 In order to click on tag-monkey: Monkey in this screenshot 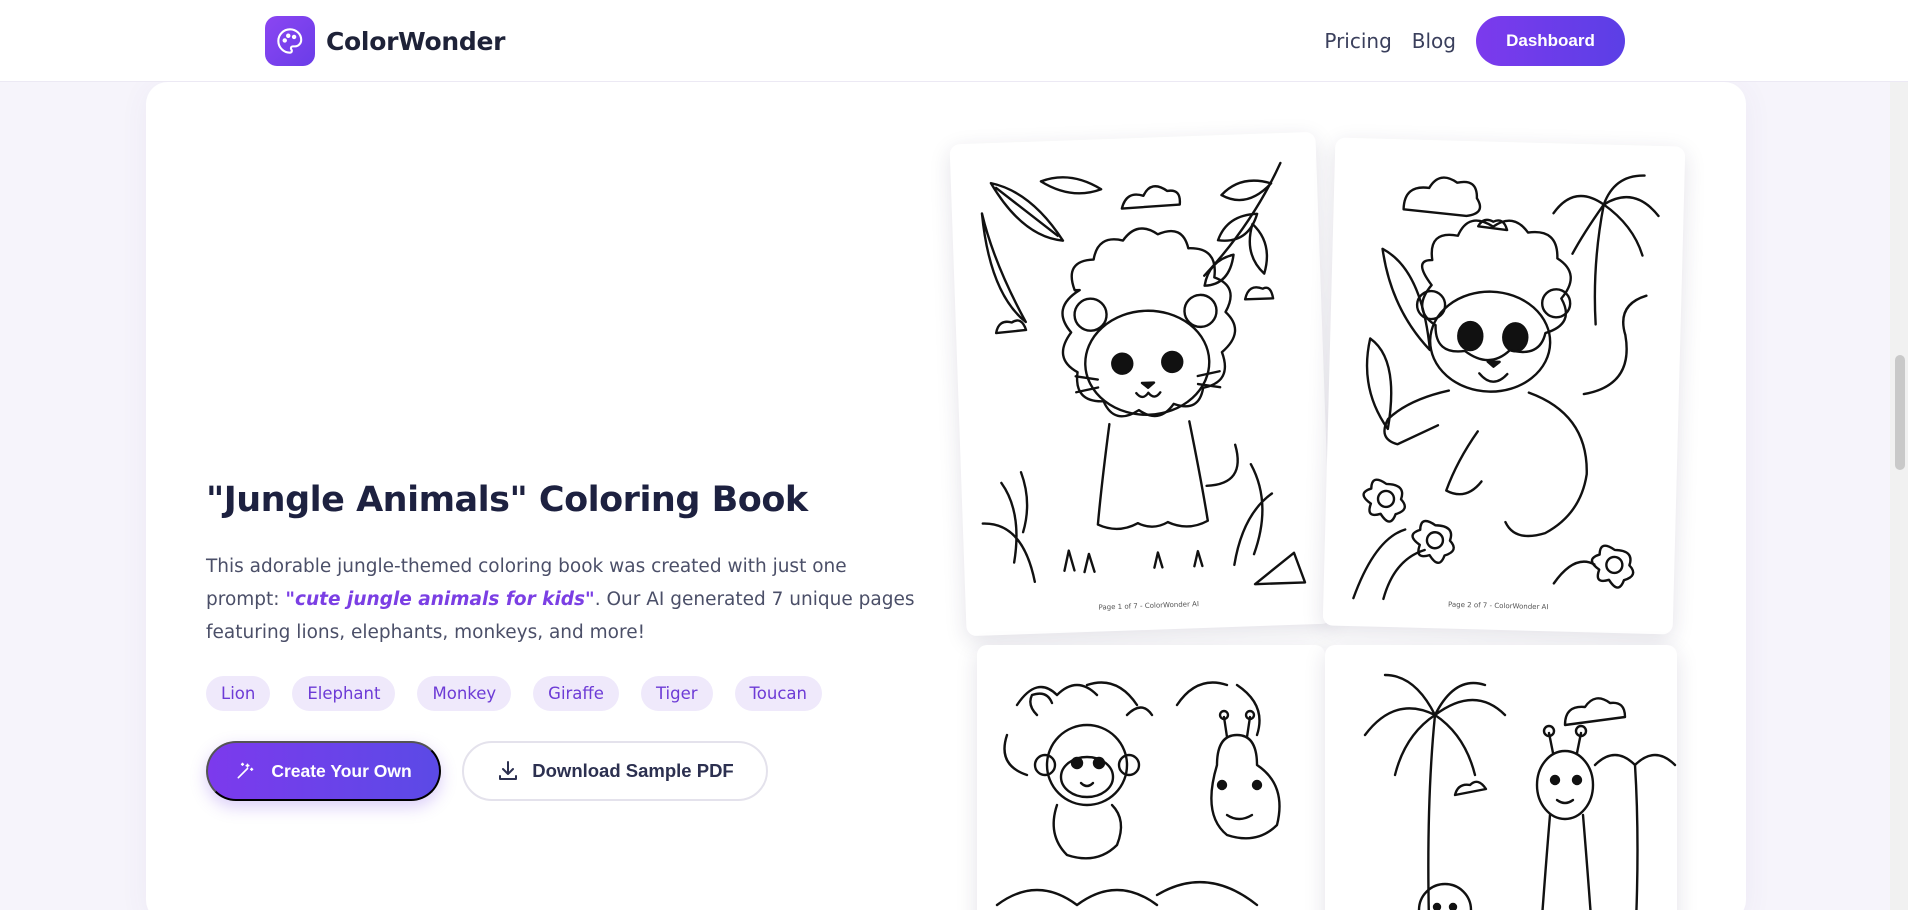, I will do `click(464, 693)`.